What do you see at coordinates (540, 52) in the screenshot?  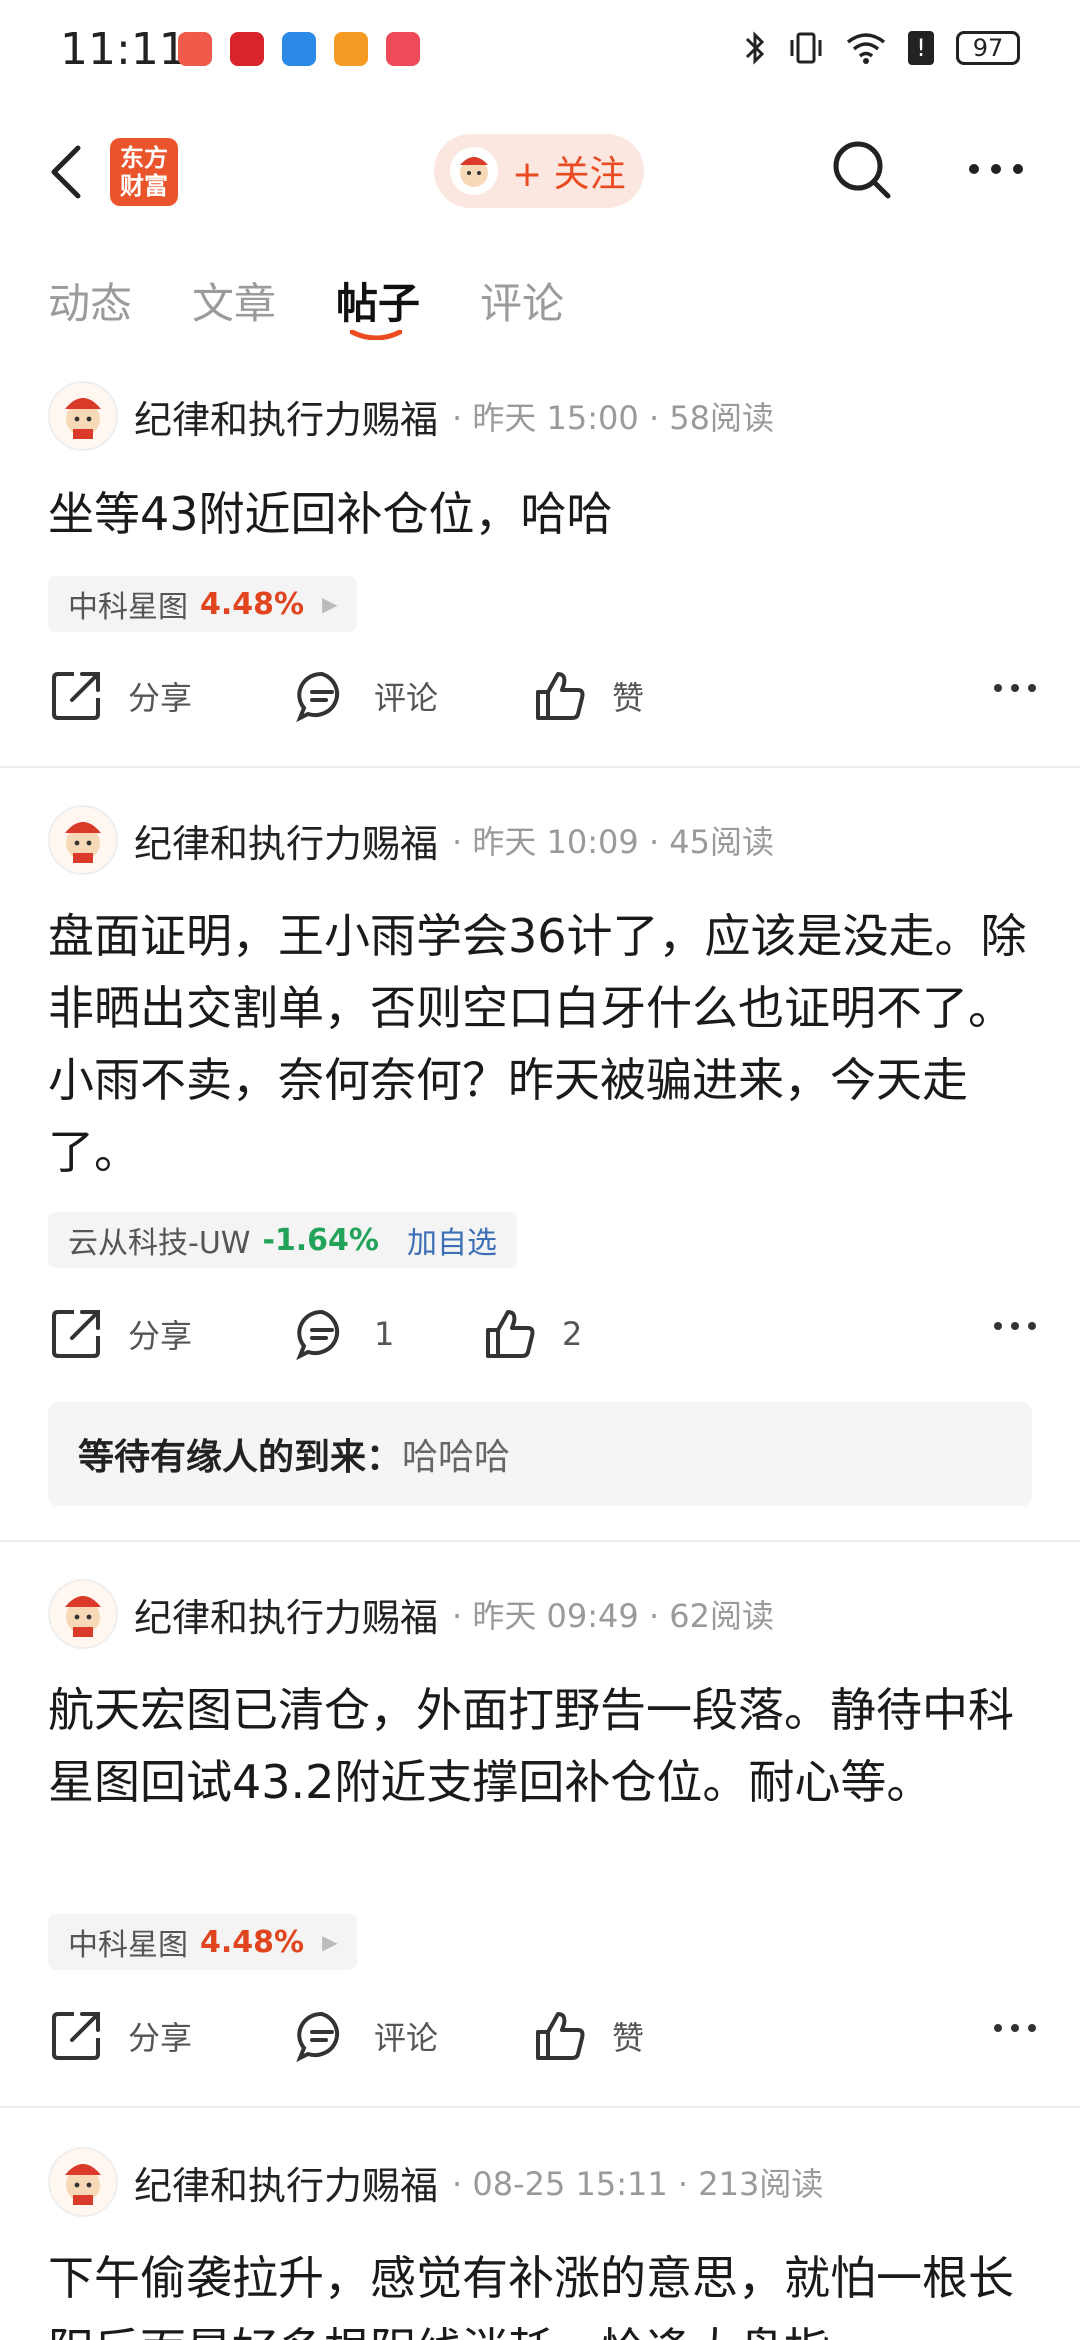 I see `status-bar: 11:11 ! 97` at bounding box center [540, 52].